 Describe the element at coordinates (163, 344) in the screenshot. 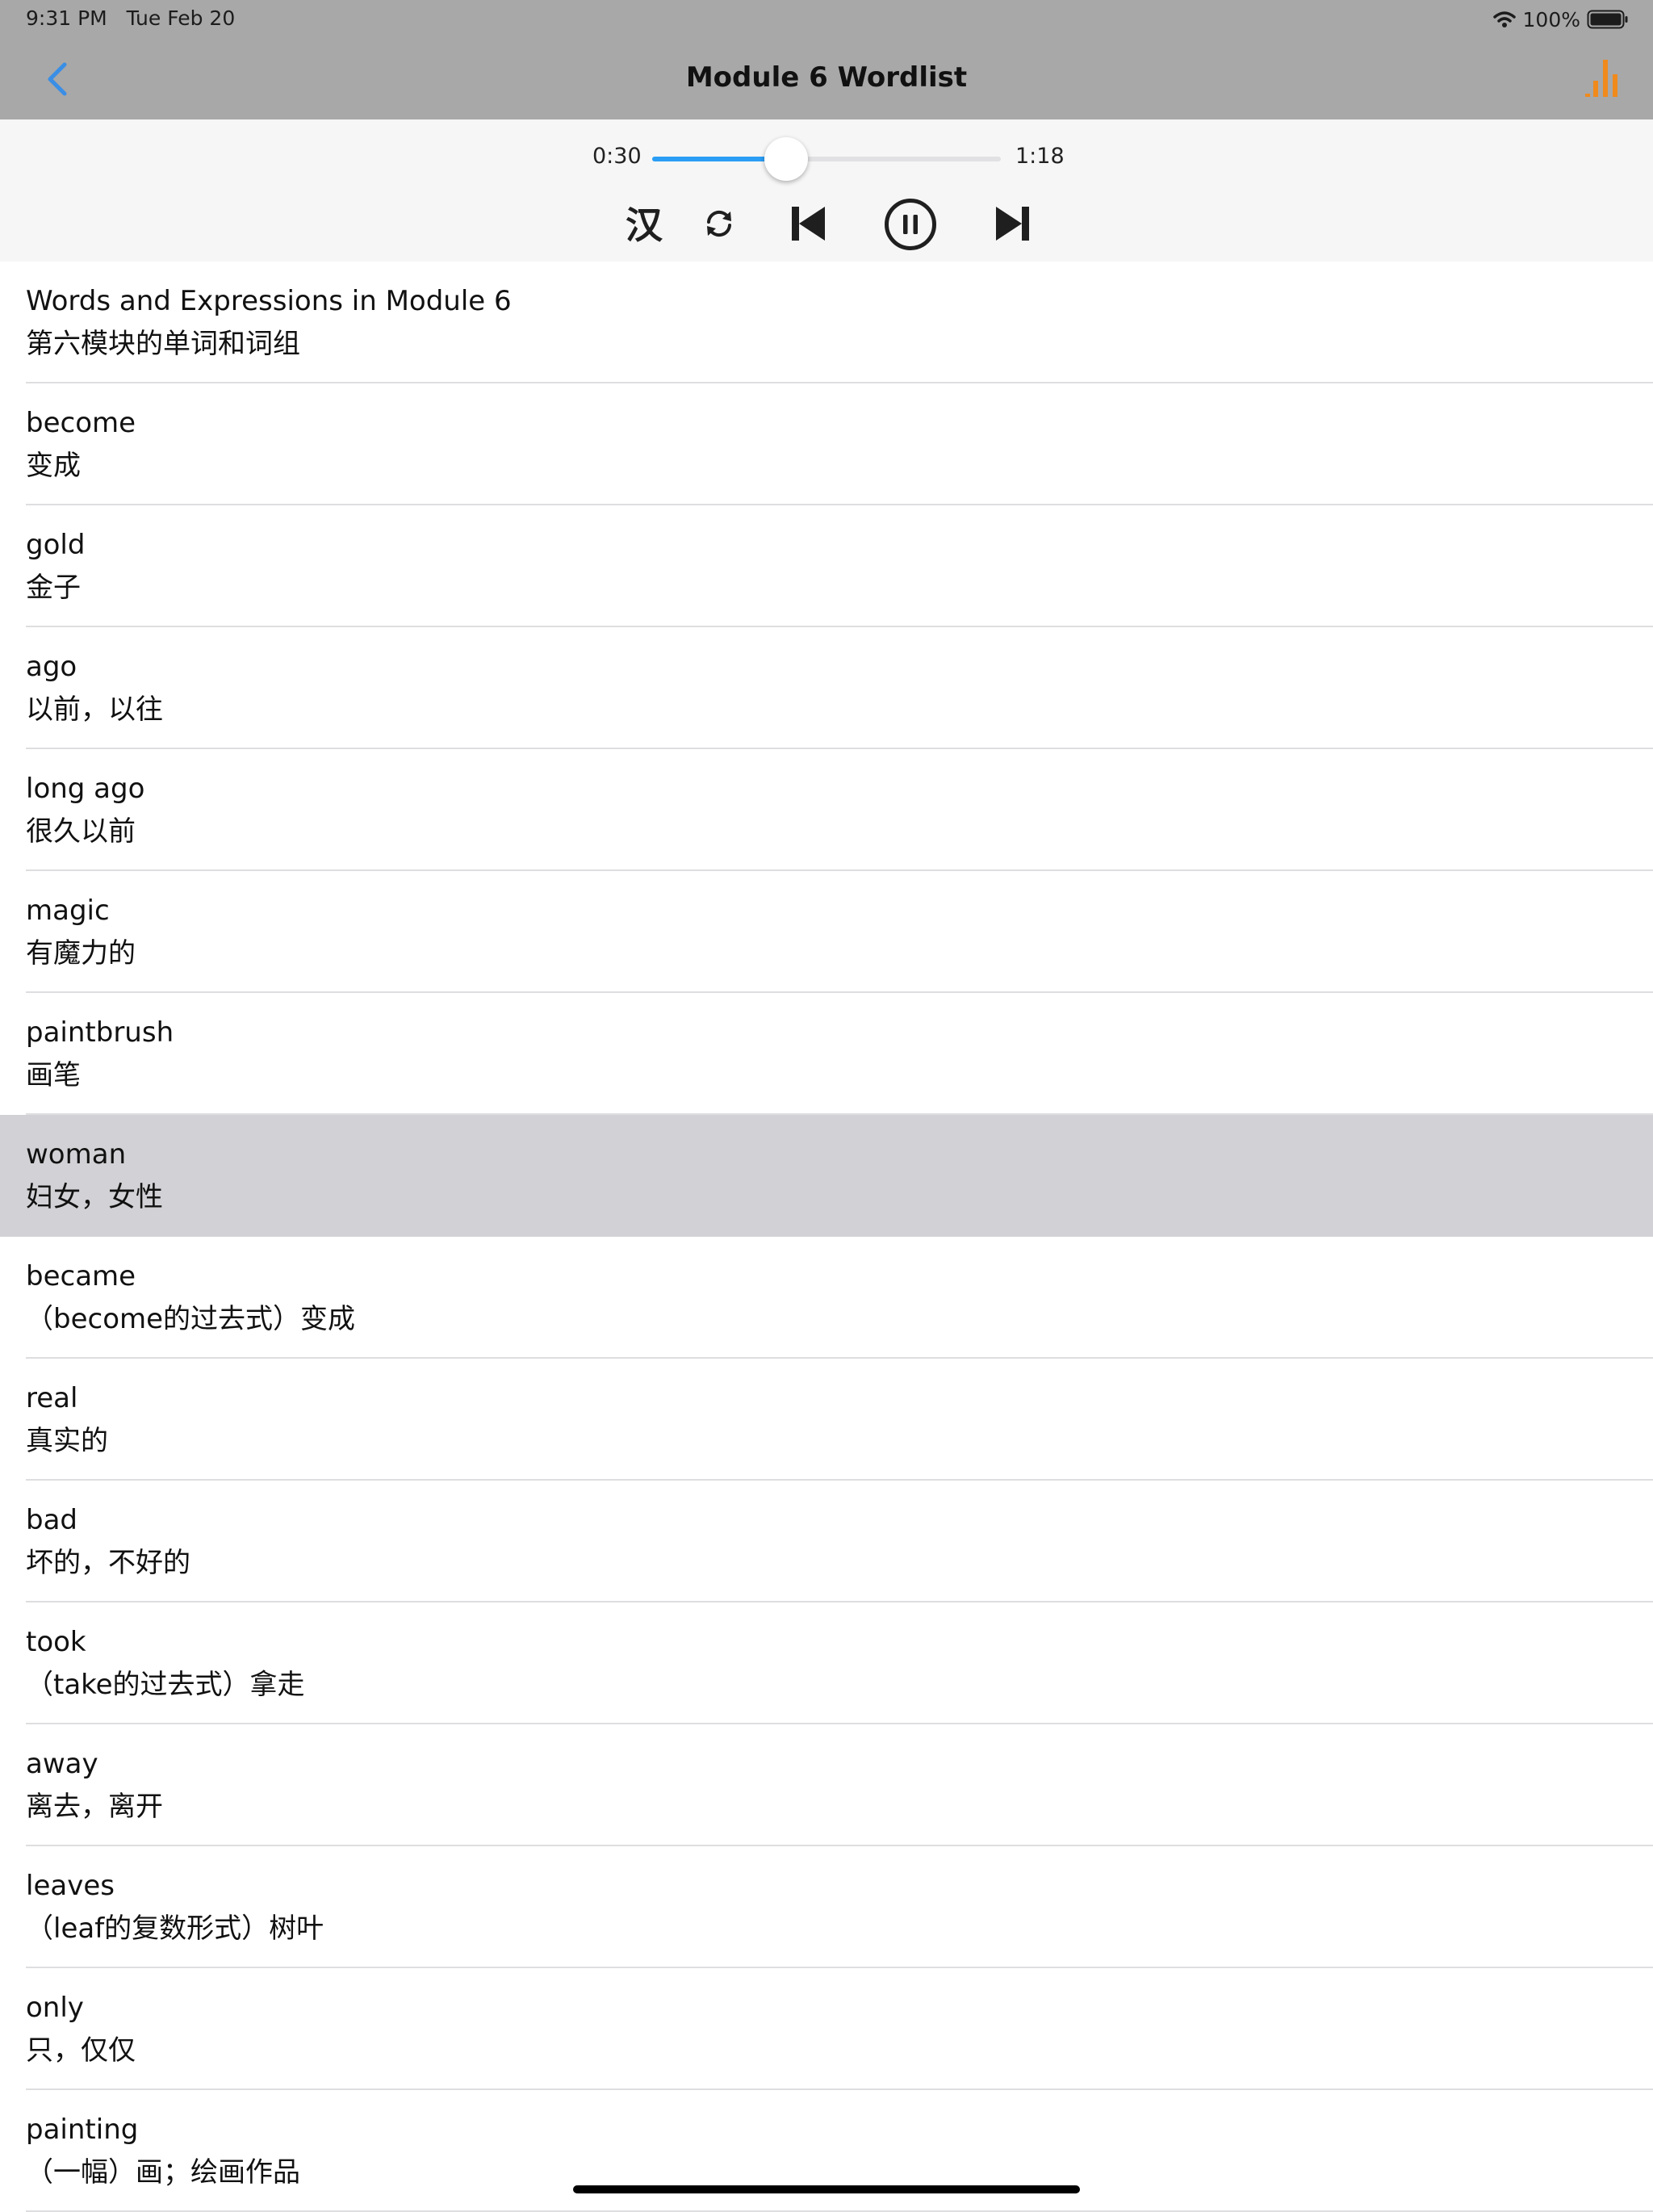

I see `word-chinese: 第六模块的单词和词组` at that location.